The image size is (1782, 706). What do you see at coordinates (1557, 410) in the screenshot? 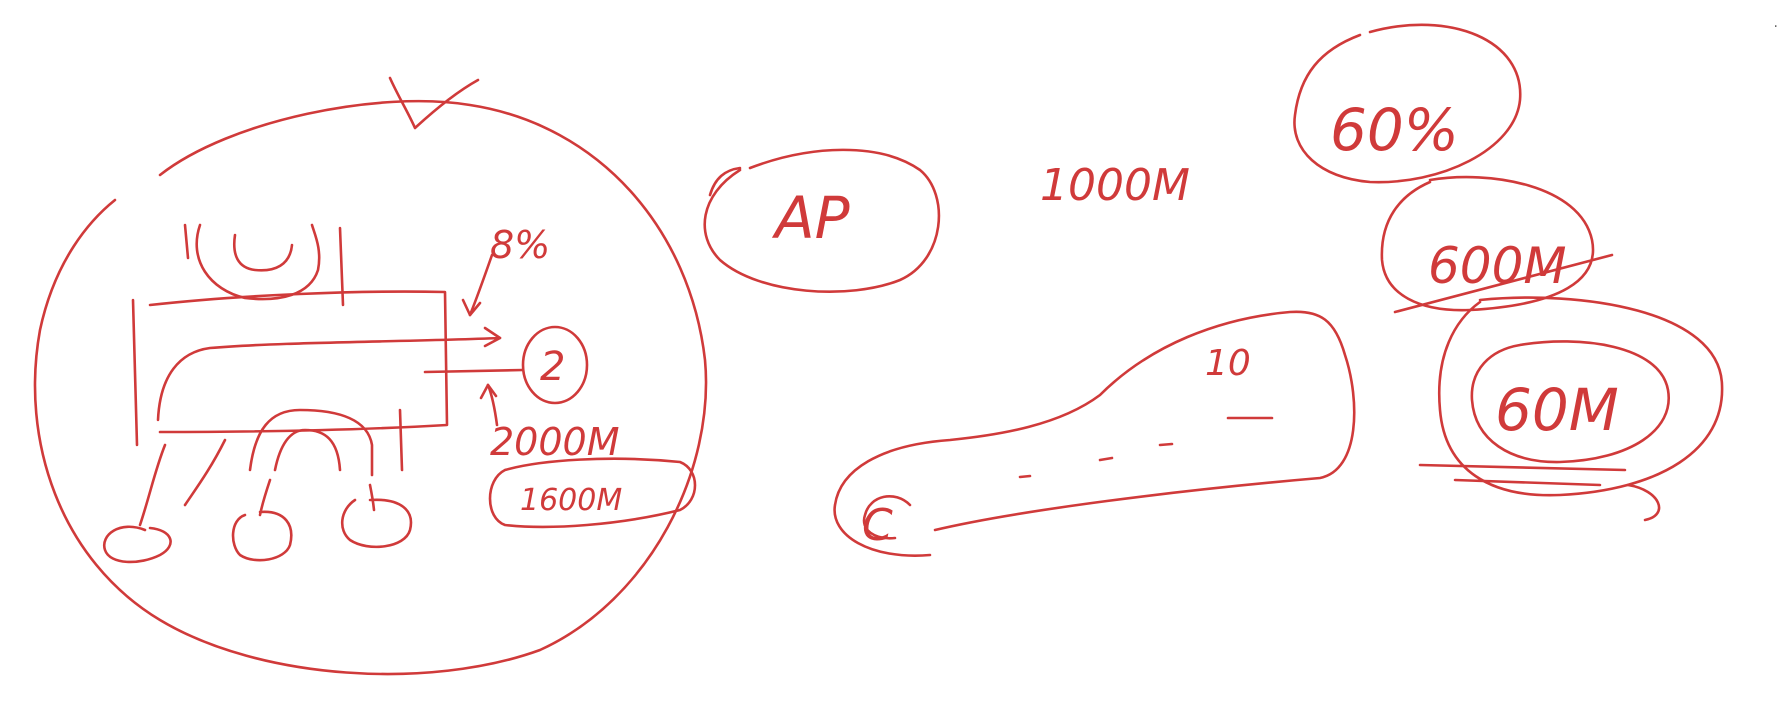
I see `label-60m: 60M` at bounding box center [1557, 410].